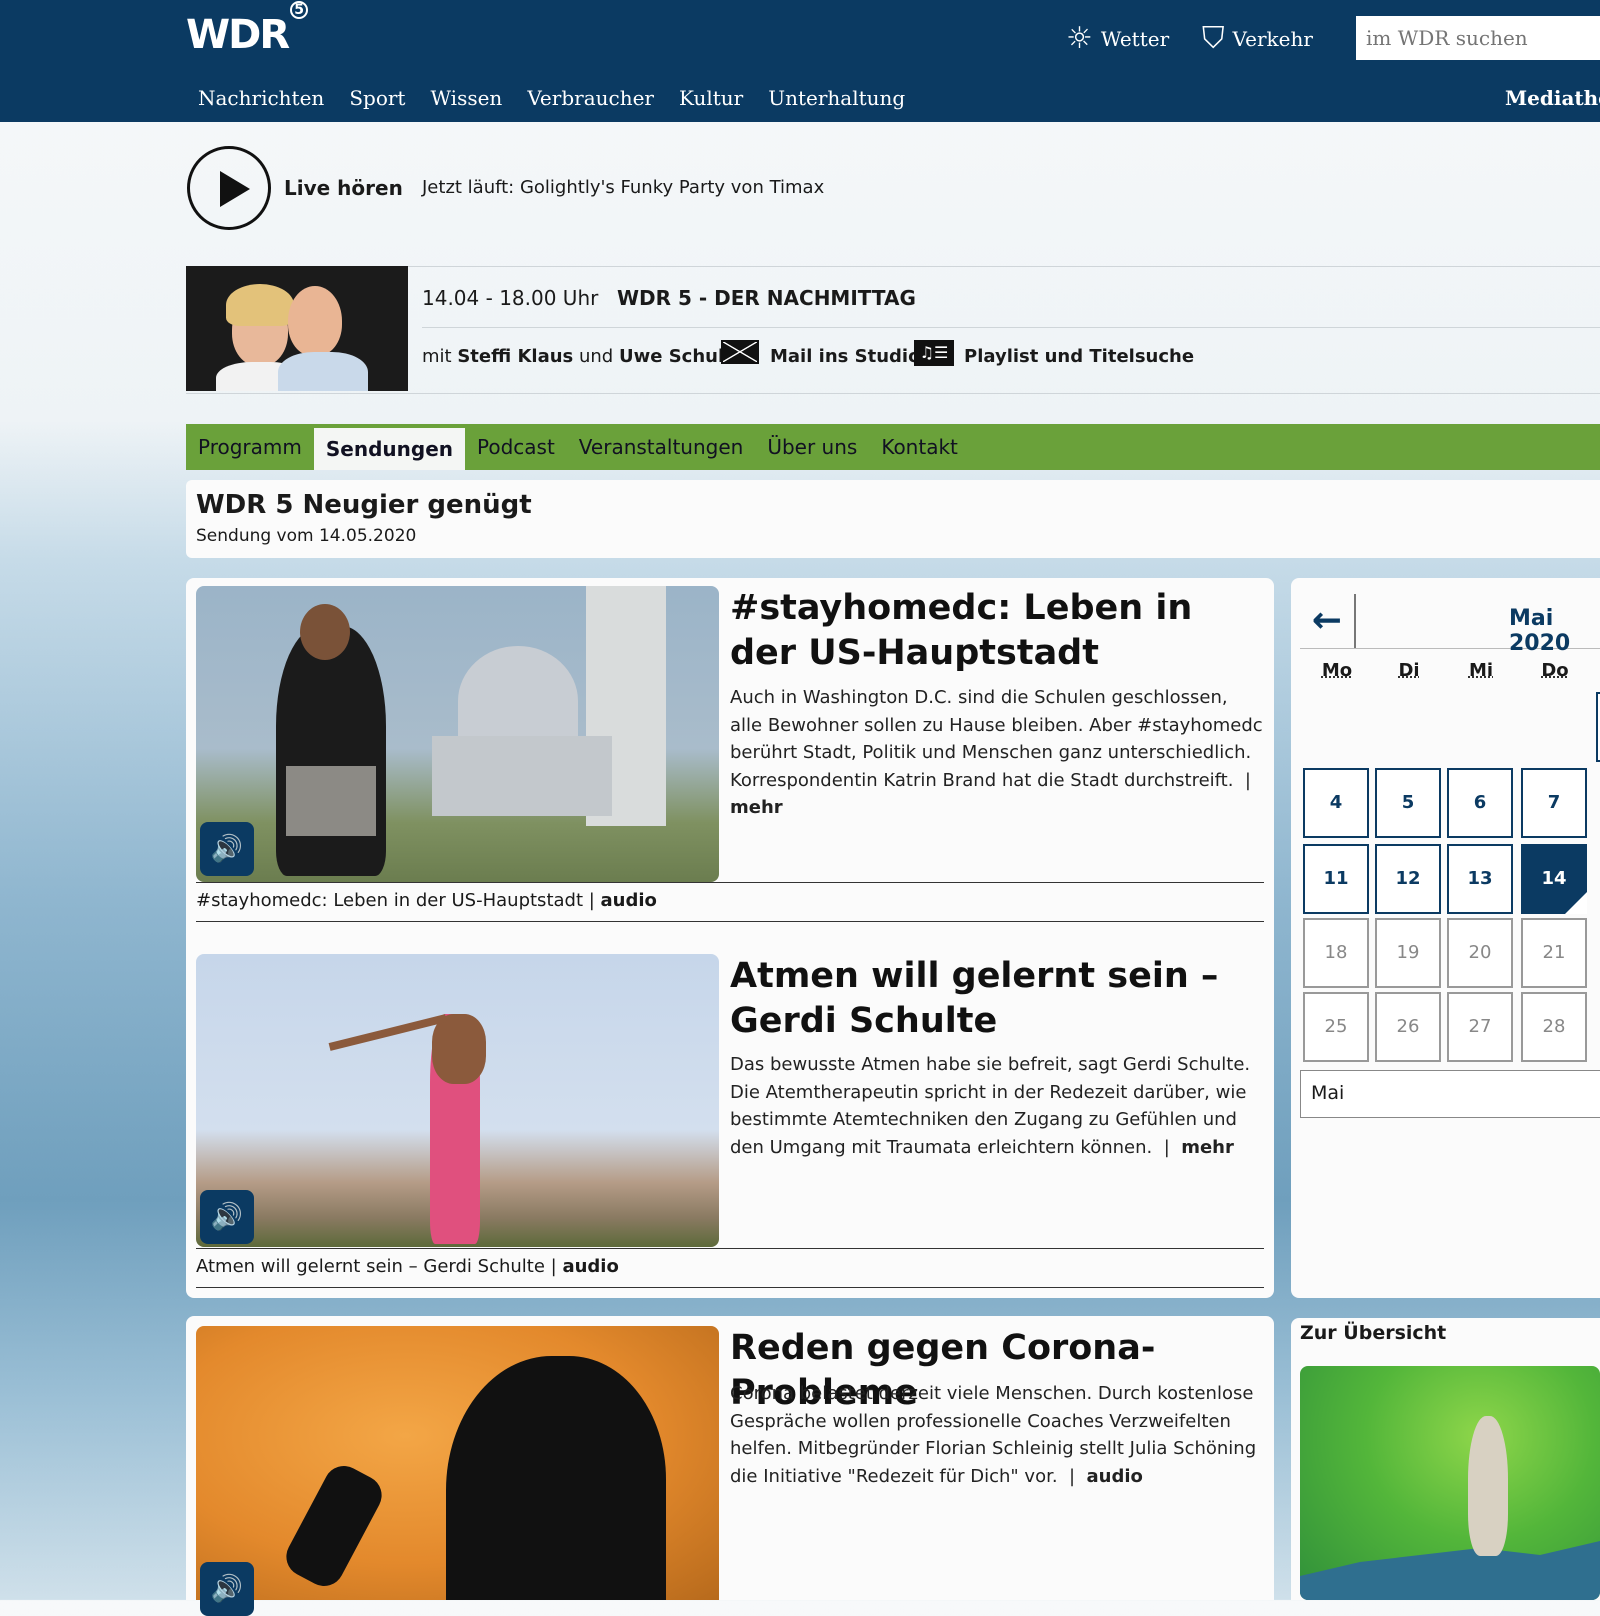 This screenshot has width=1600, height=1616. Describe the element at coordinates (1272, 39) in the screenshot. I see `traffic-label: Verkehr` at that location.